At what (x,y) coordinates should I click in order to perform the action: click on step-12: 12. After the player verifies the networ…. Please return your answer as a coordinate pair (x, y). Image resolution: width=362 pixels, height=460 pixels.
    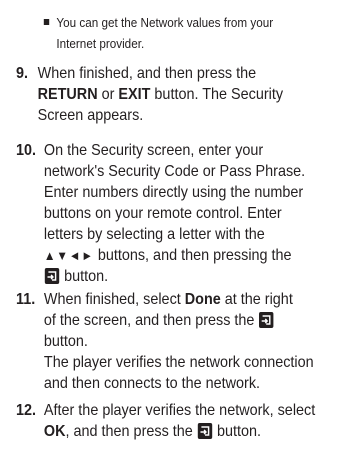
    Looking at the image, I should click on (182, 421).